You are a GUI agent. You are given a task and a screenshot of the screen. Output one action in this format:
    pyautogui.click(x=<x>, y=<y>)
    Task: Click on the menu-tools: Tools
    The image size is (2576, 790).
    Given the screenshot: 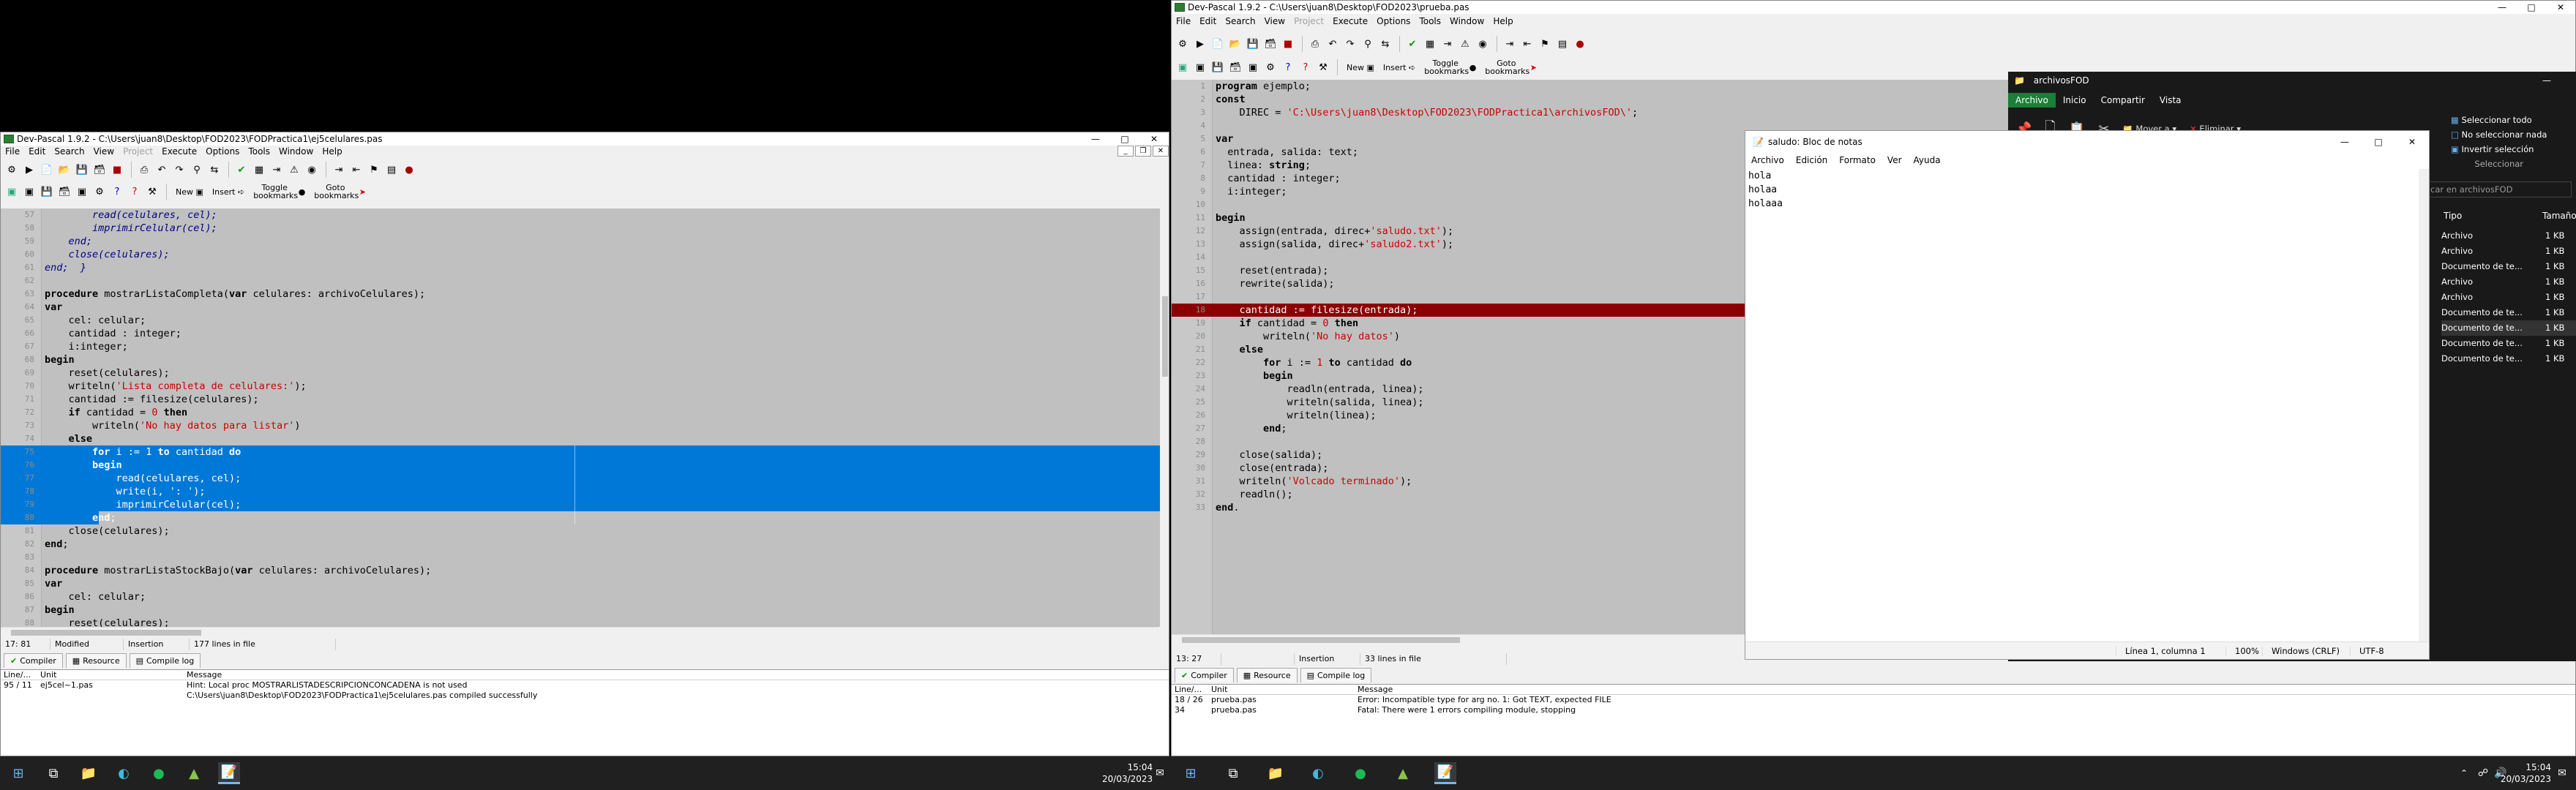 What is the action you would take?
    pyautogui.click(x=1430, y=21)
    